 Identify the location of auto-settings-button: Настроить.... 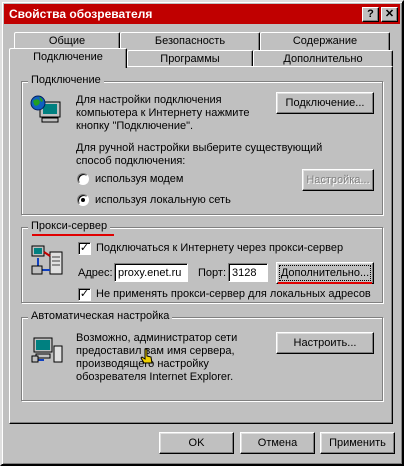
(325, 343).